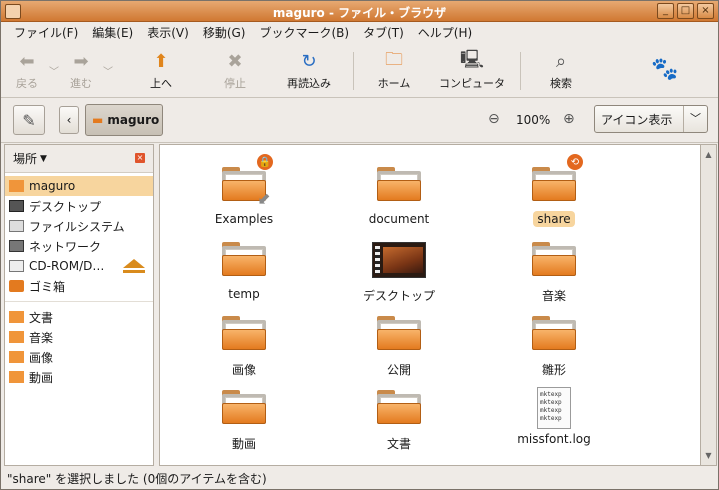 This screenshot has height=490, width=719. Describe the element at coordinates (79, 286) in the screenshot. I see `sidebar-item-trash: ゴミ箱` at that location.